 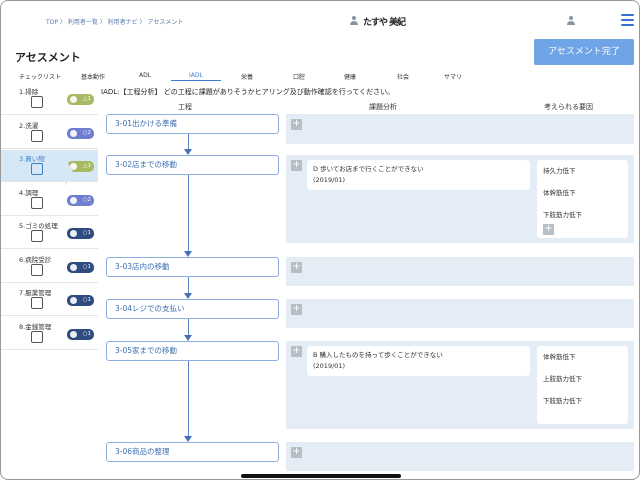 What do you see at coordinates (192, 351) in the screenshot?
I see `process-step: 3-05家までの移動` at bounding box center [192, 351].